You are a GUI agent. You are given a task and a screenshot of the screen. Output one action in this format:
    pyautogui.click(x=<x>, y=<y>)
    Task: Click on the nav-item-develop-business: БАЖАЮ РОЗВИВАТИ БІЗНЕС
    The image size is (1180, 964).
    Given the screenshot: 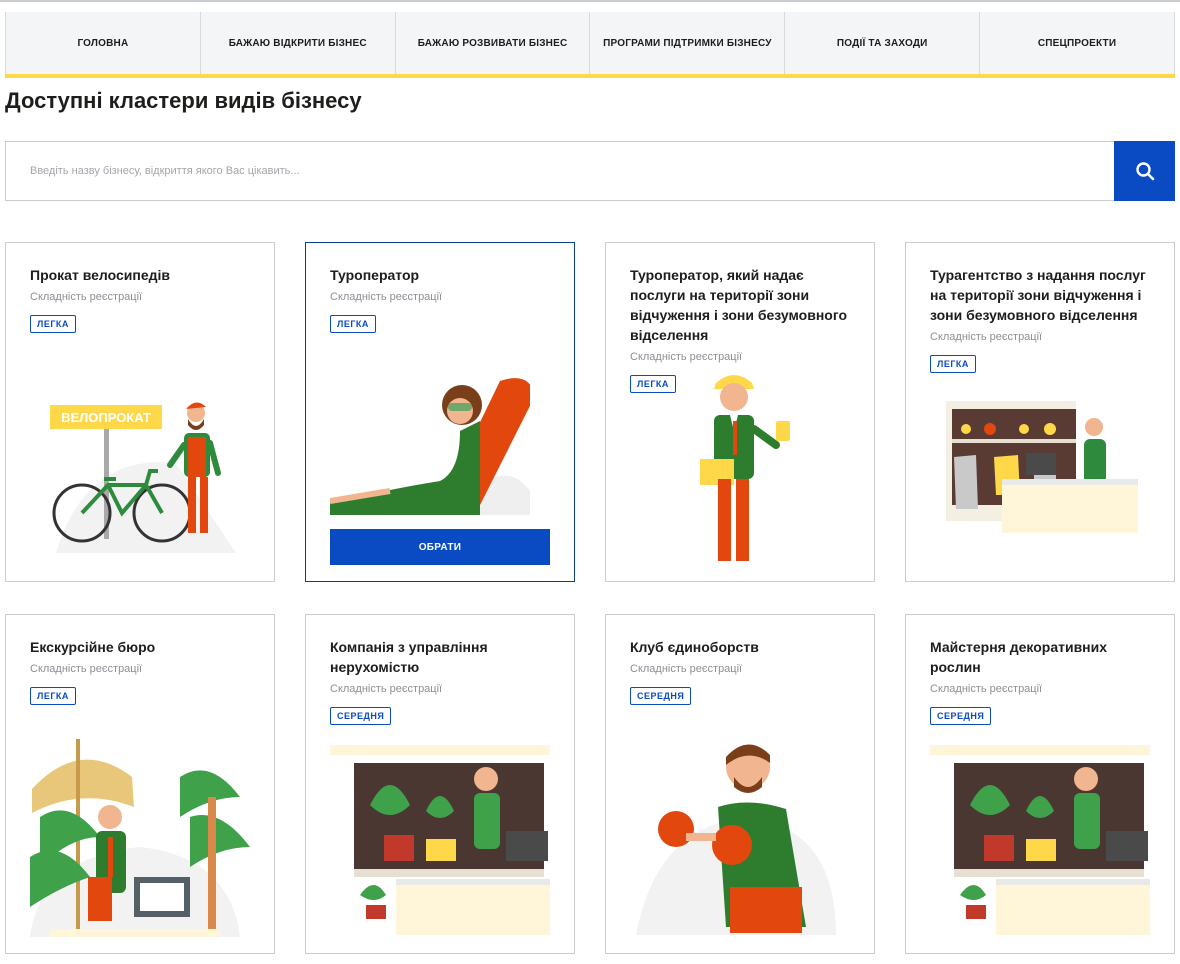 What is the action you would take?
    pyautogui.click(x=492, y=43)
    